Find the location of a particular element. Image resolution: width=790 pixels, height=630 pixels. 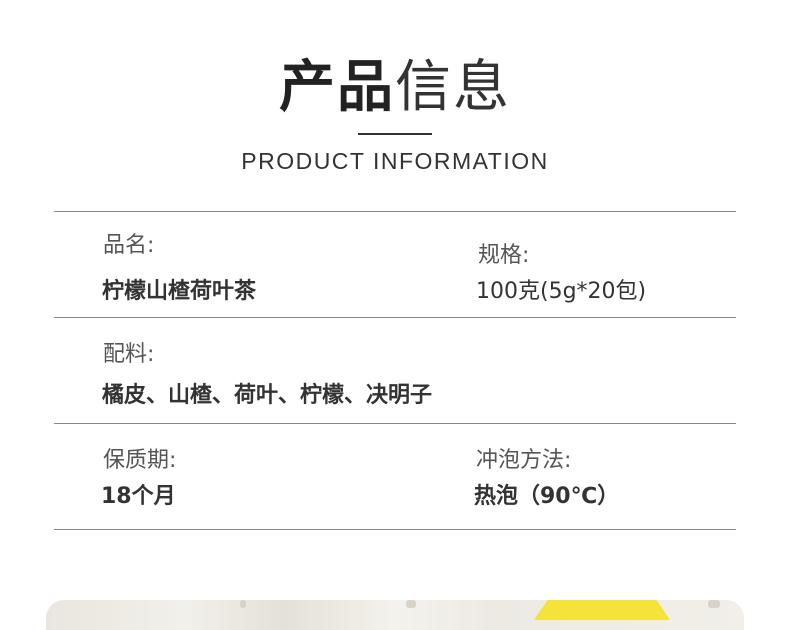

title-underline is located at coordinates (395, 134).